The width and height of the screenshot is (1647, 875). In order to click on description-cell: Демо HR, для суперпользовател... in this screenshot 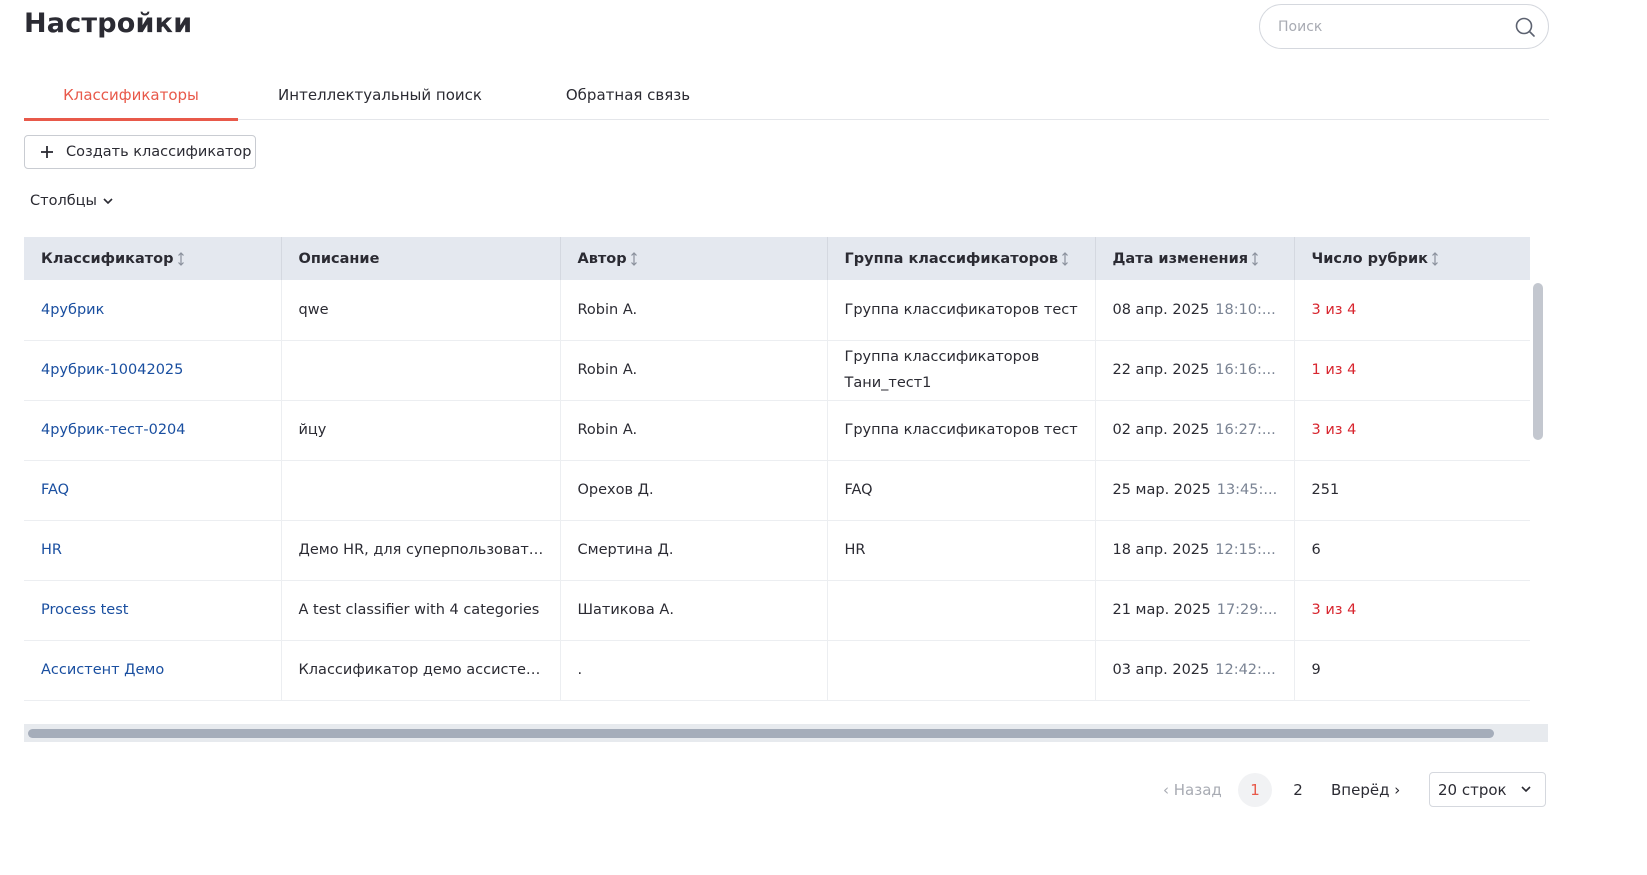, I will do `click(421, 550)`.